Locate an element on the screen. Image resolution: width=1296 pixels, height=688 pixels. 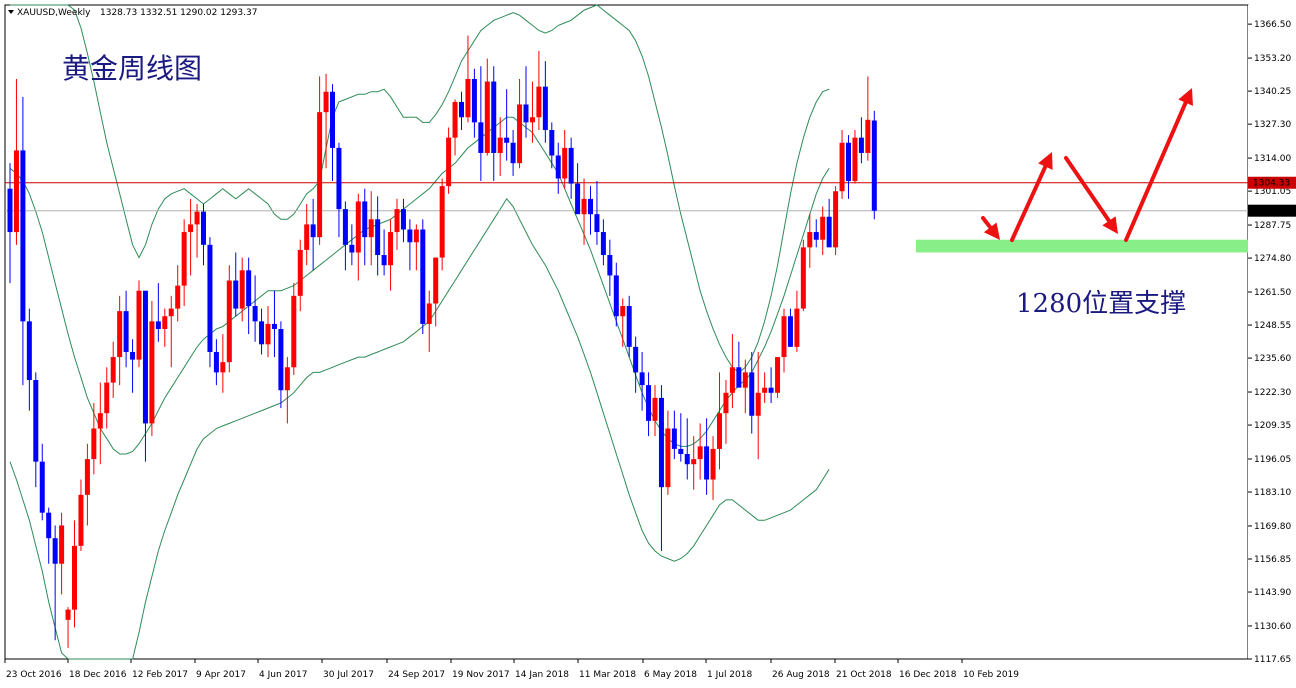
y-tick-label: 1327.30 is located at coordinates (1272, 125).